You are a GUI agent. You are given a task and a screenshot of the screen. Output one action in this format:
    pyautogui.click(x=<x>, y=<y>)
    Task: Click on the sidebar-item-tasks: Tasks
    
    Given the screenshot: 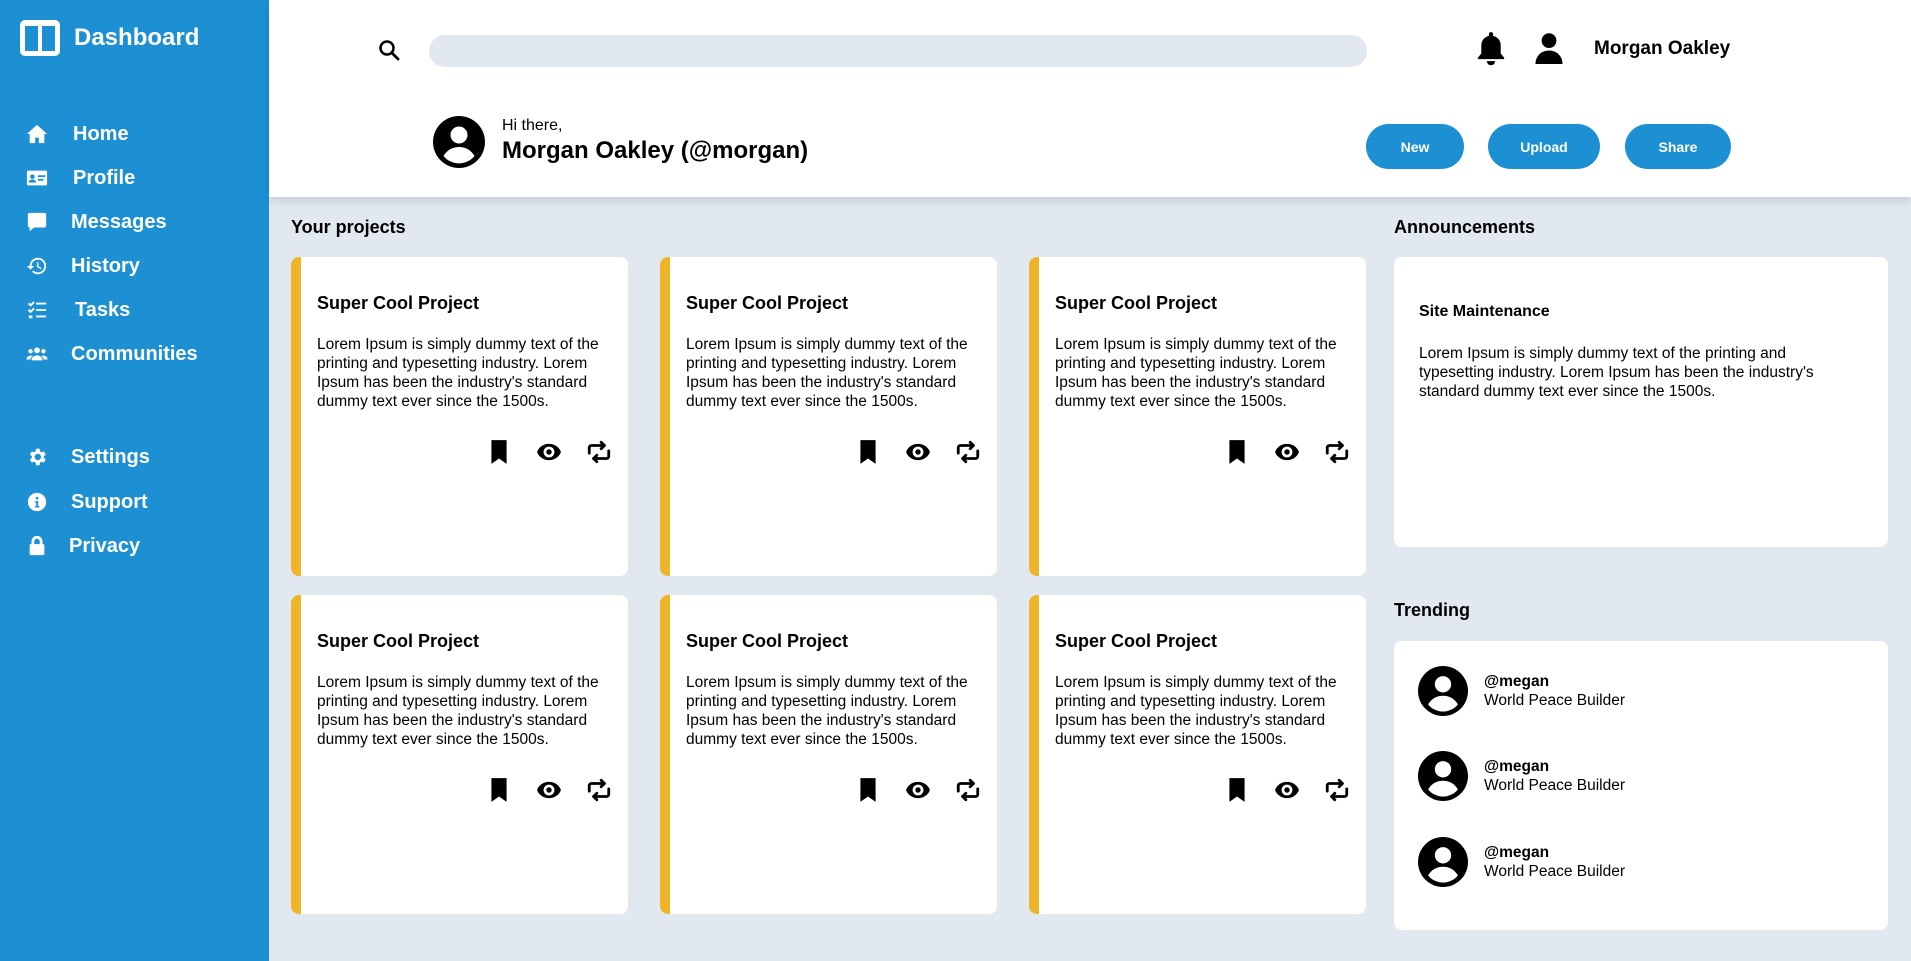 What is the action you would take?
    pyautogui.click(x=77, y=310)
    